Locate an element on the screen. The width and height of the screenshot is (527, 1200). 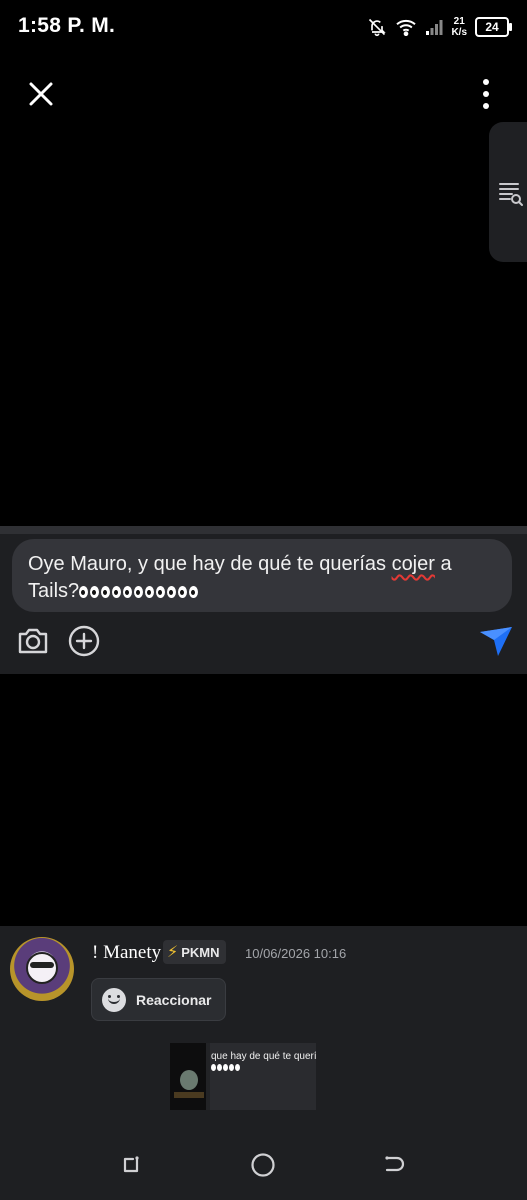
attachment-preview-line: que hay de qué te querías is located at coordinates (263, 1056).